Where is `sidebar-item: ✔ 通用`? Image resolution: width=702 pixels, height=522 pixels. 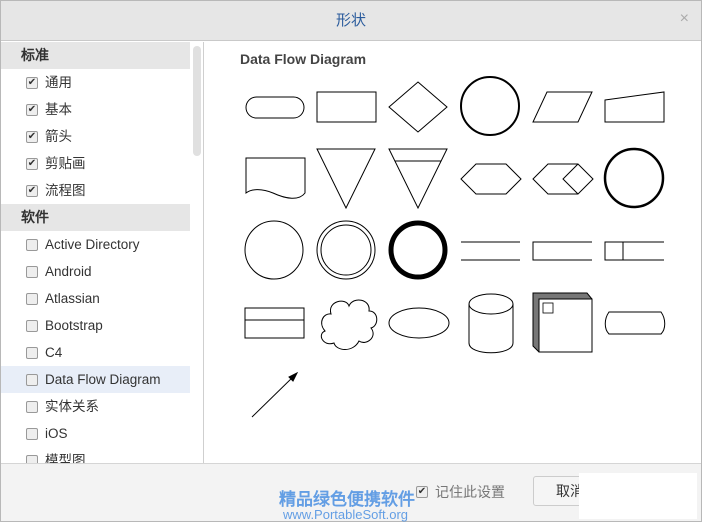
sidebar-item: ✔ 通用 is located at coordinates (95, 82).